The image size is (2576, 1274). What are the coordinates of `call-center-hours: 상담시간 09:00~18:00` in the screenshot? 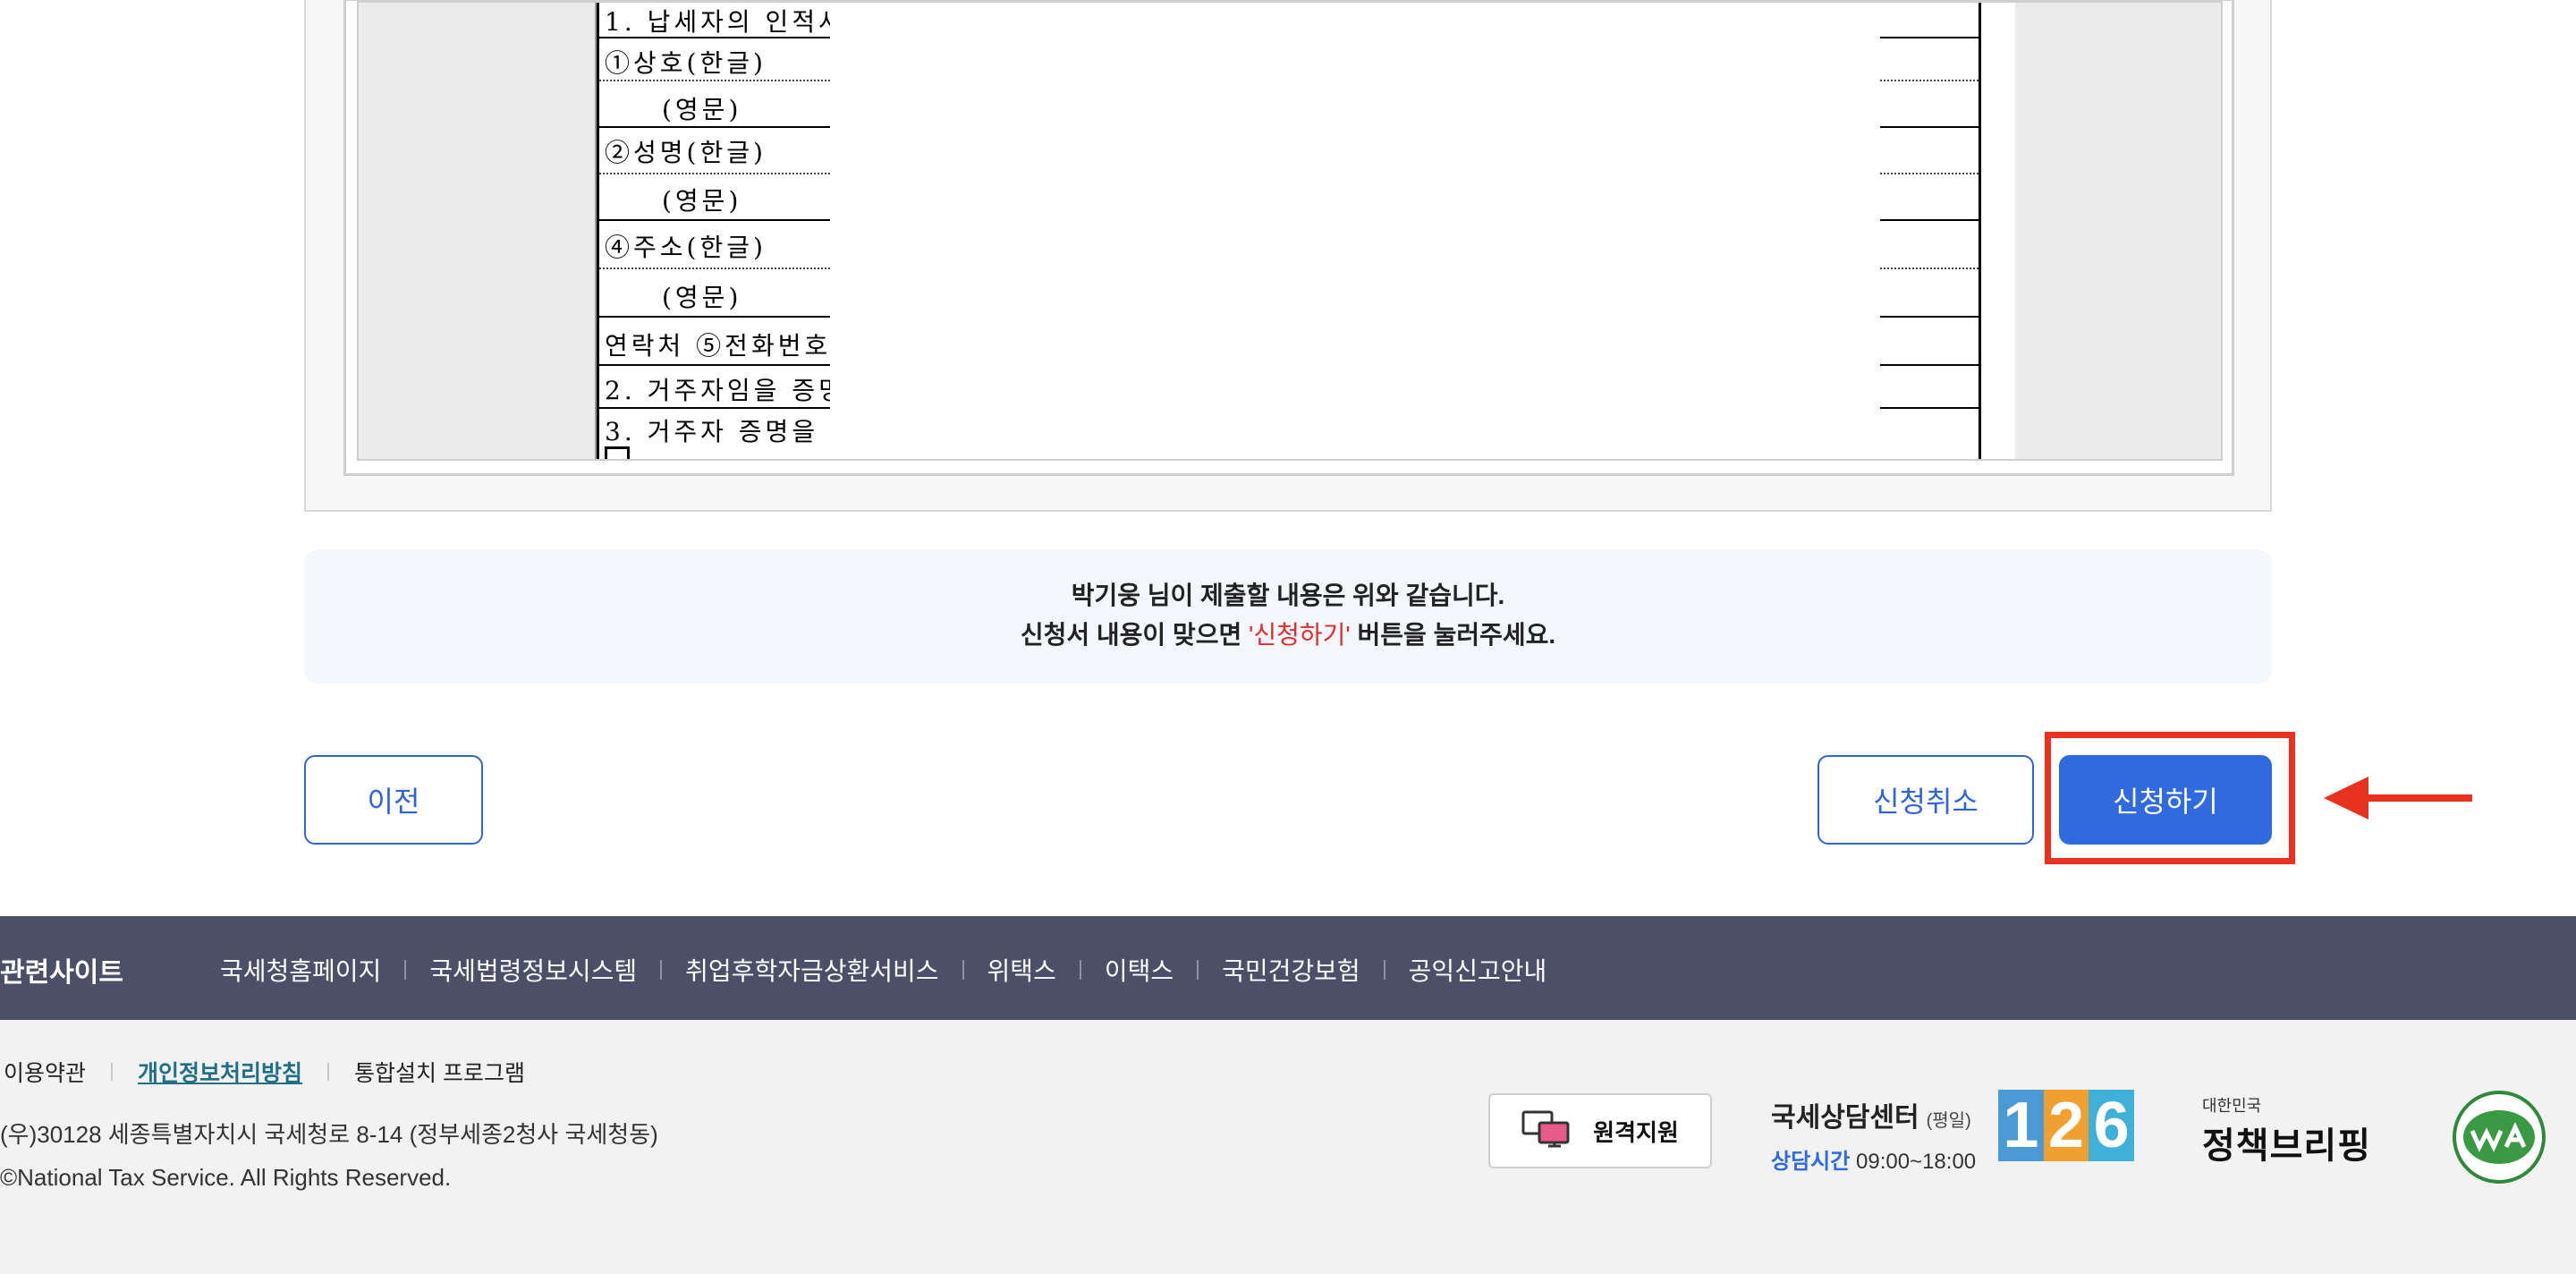 It's located at (1873, 1159).